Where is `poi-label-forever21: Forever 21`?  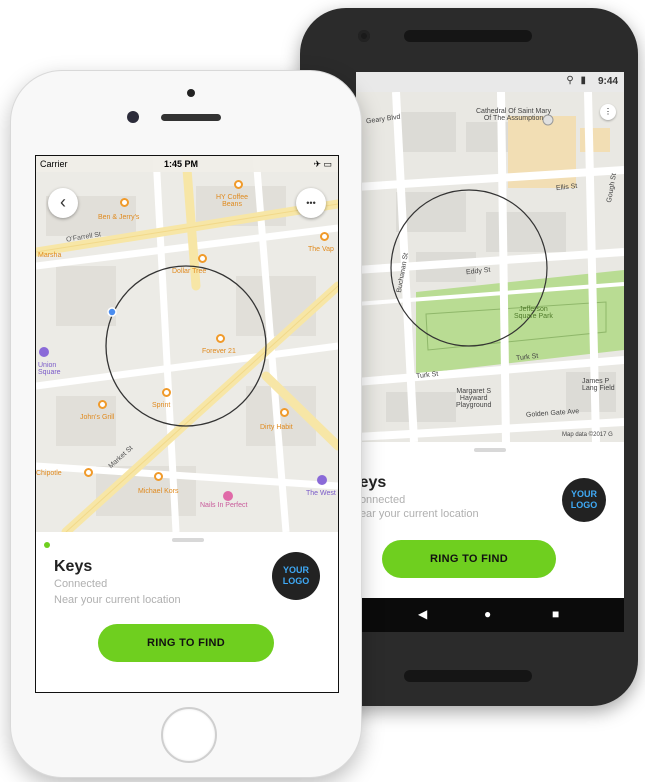
poi-label-forever21: Forever 21 is located at coordinates (219, 351).